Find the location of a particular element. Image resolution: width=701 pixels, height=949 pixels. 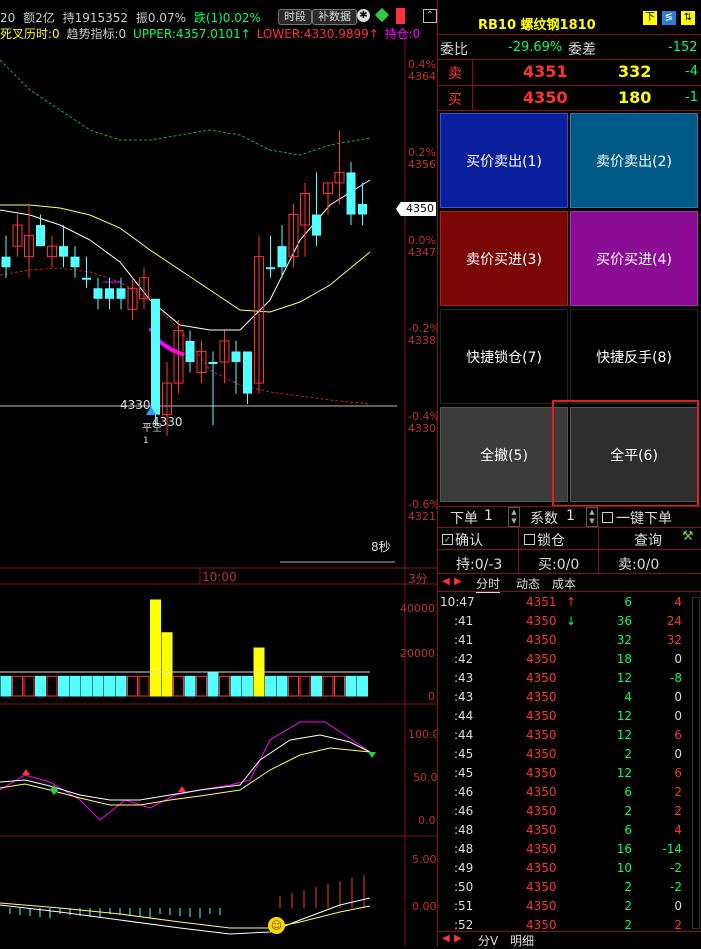

macd-dea-line is located at coordinates (185, 915).